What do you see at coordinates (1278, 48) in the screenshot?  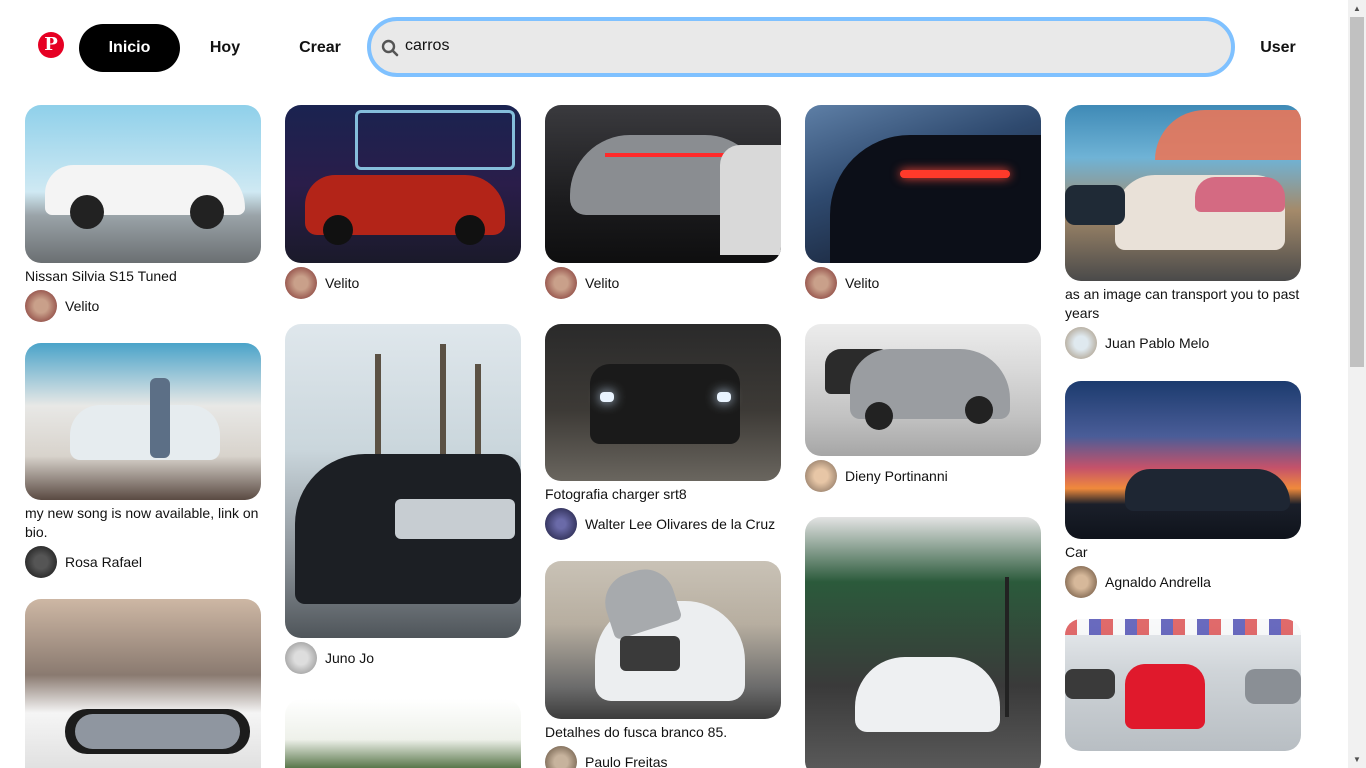 I see `user-button: User` at bounding box center [1278, 48].